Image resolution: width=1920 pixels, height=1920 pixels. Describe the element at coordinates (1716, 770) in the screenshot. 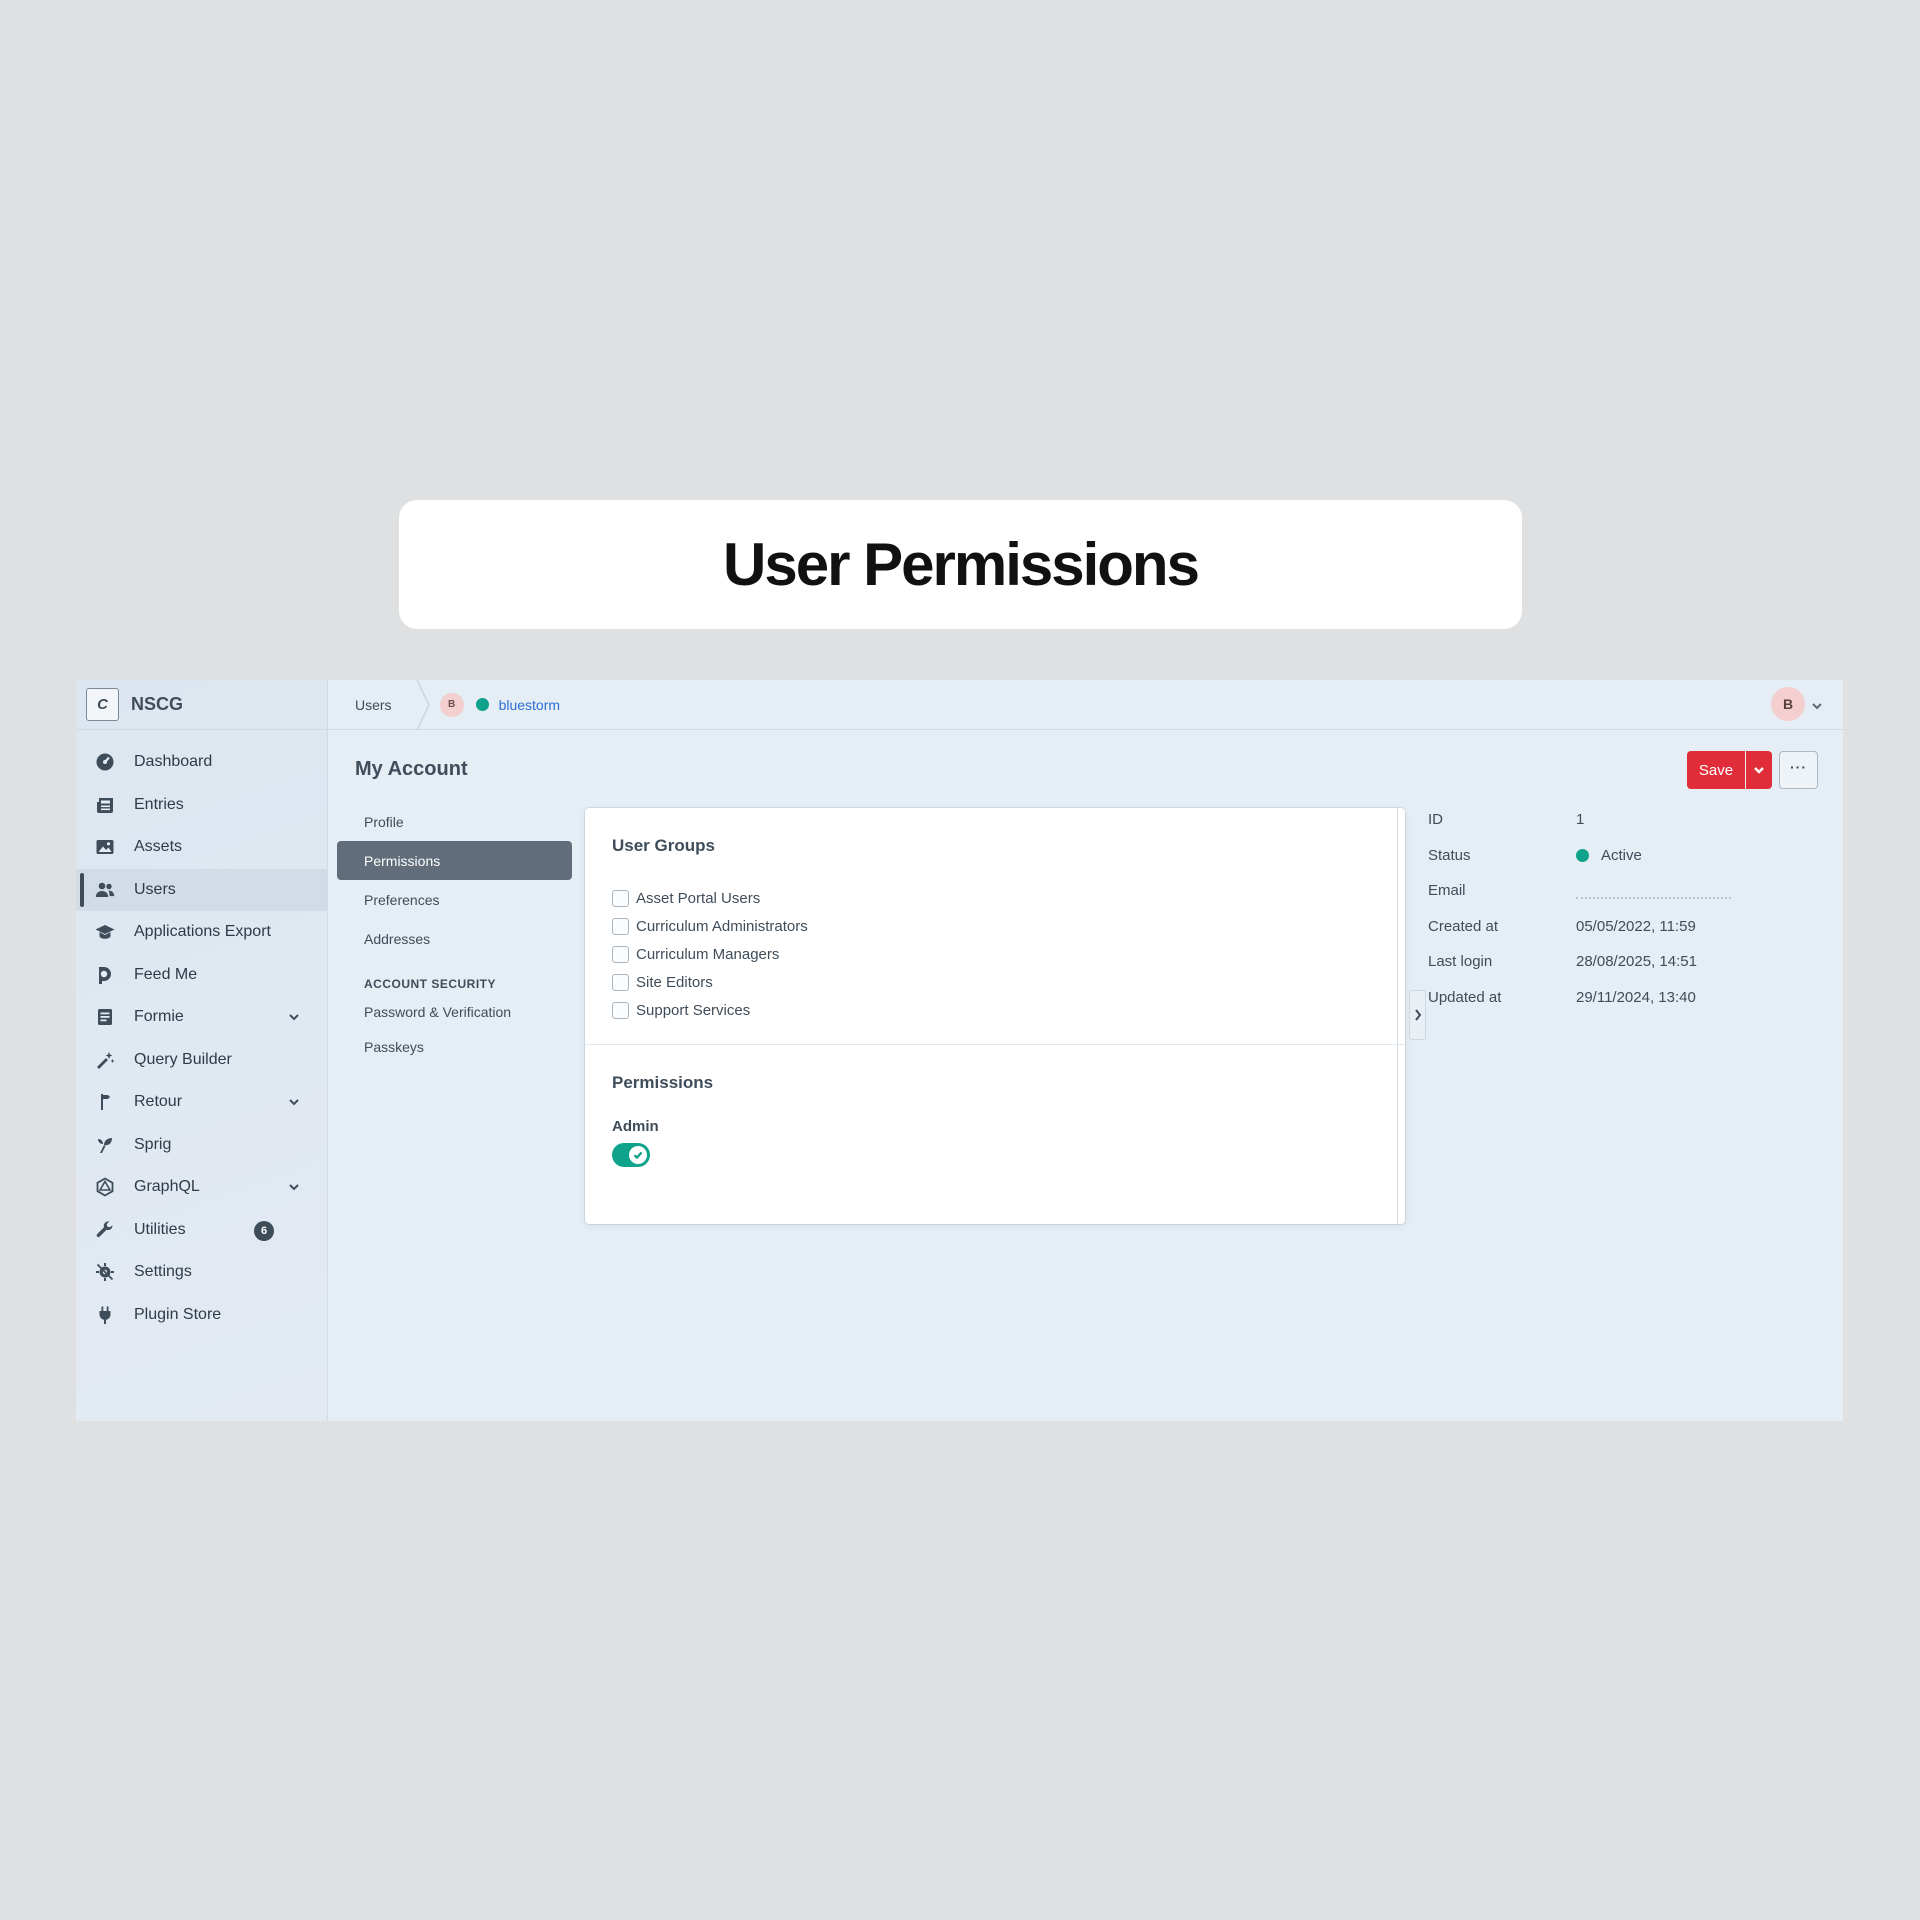

I see `save-button: Save` at that location.